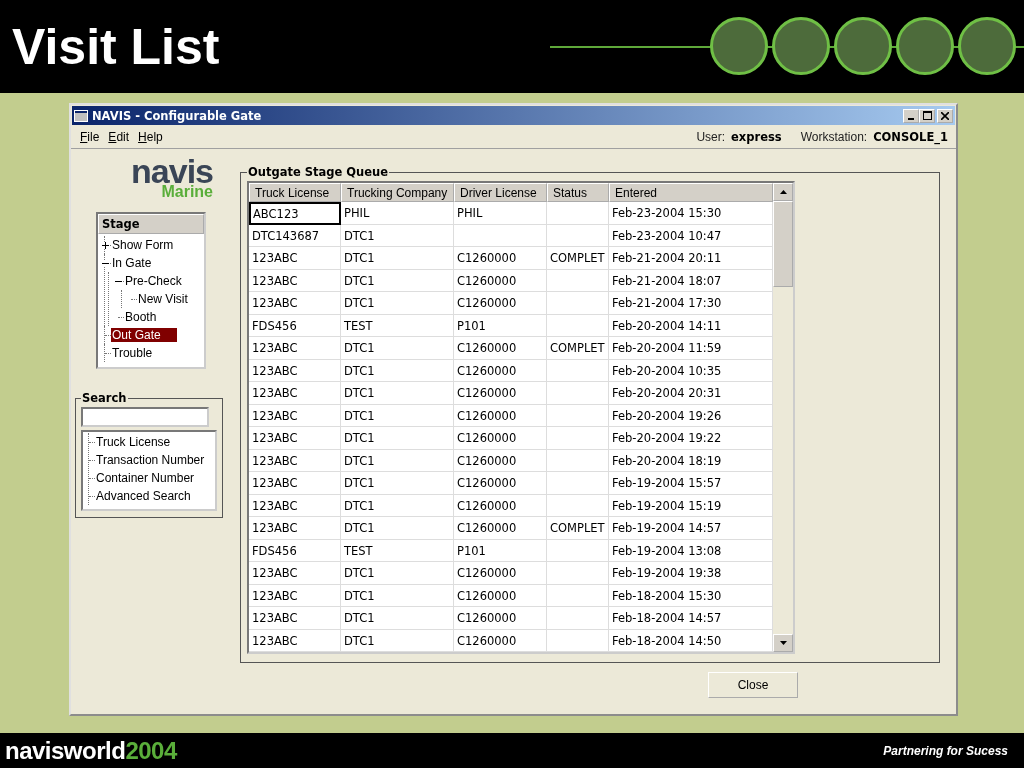 Image resolution: width=1024 pixels, height=768 pixels. What do you see at coordinates (177, 115) in the screenshot?
I see `window-title: NAVIS - Configurable Gate` at bounding box center [177, 115].